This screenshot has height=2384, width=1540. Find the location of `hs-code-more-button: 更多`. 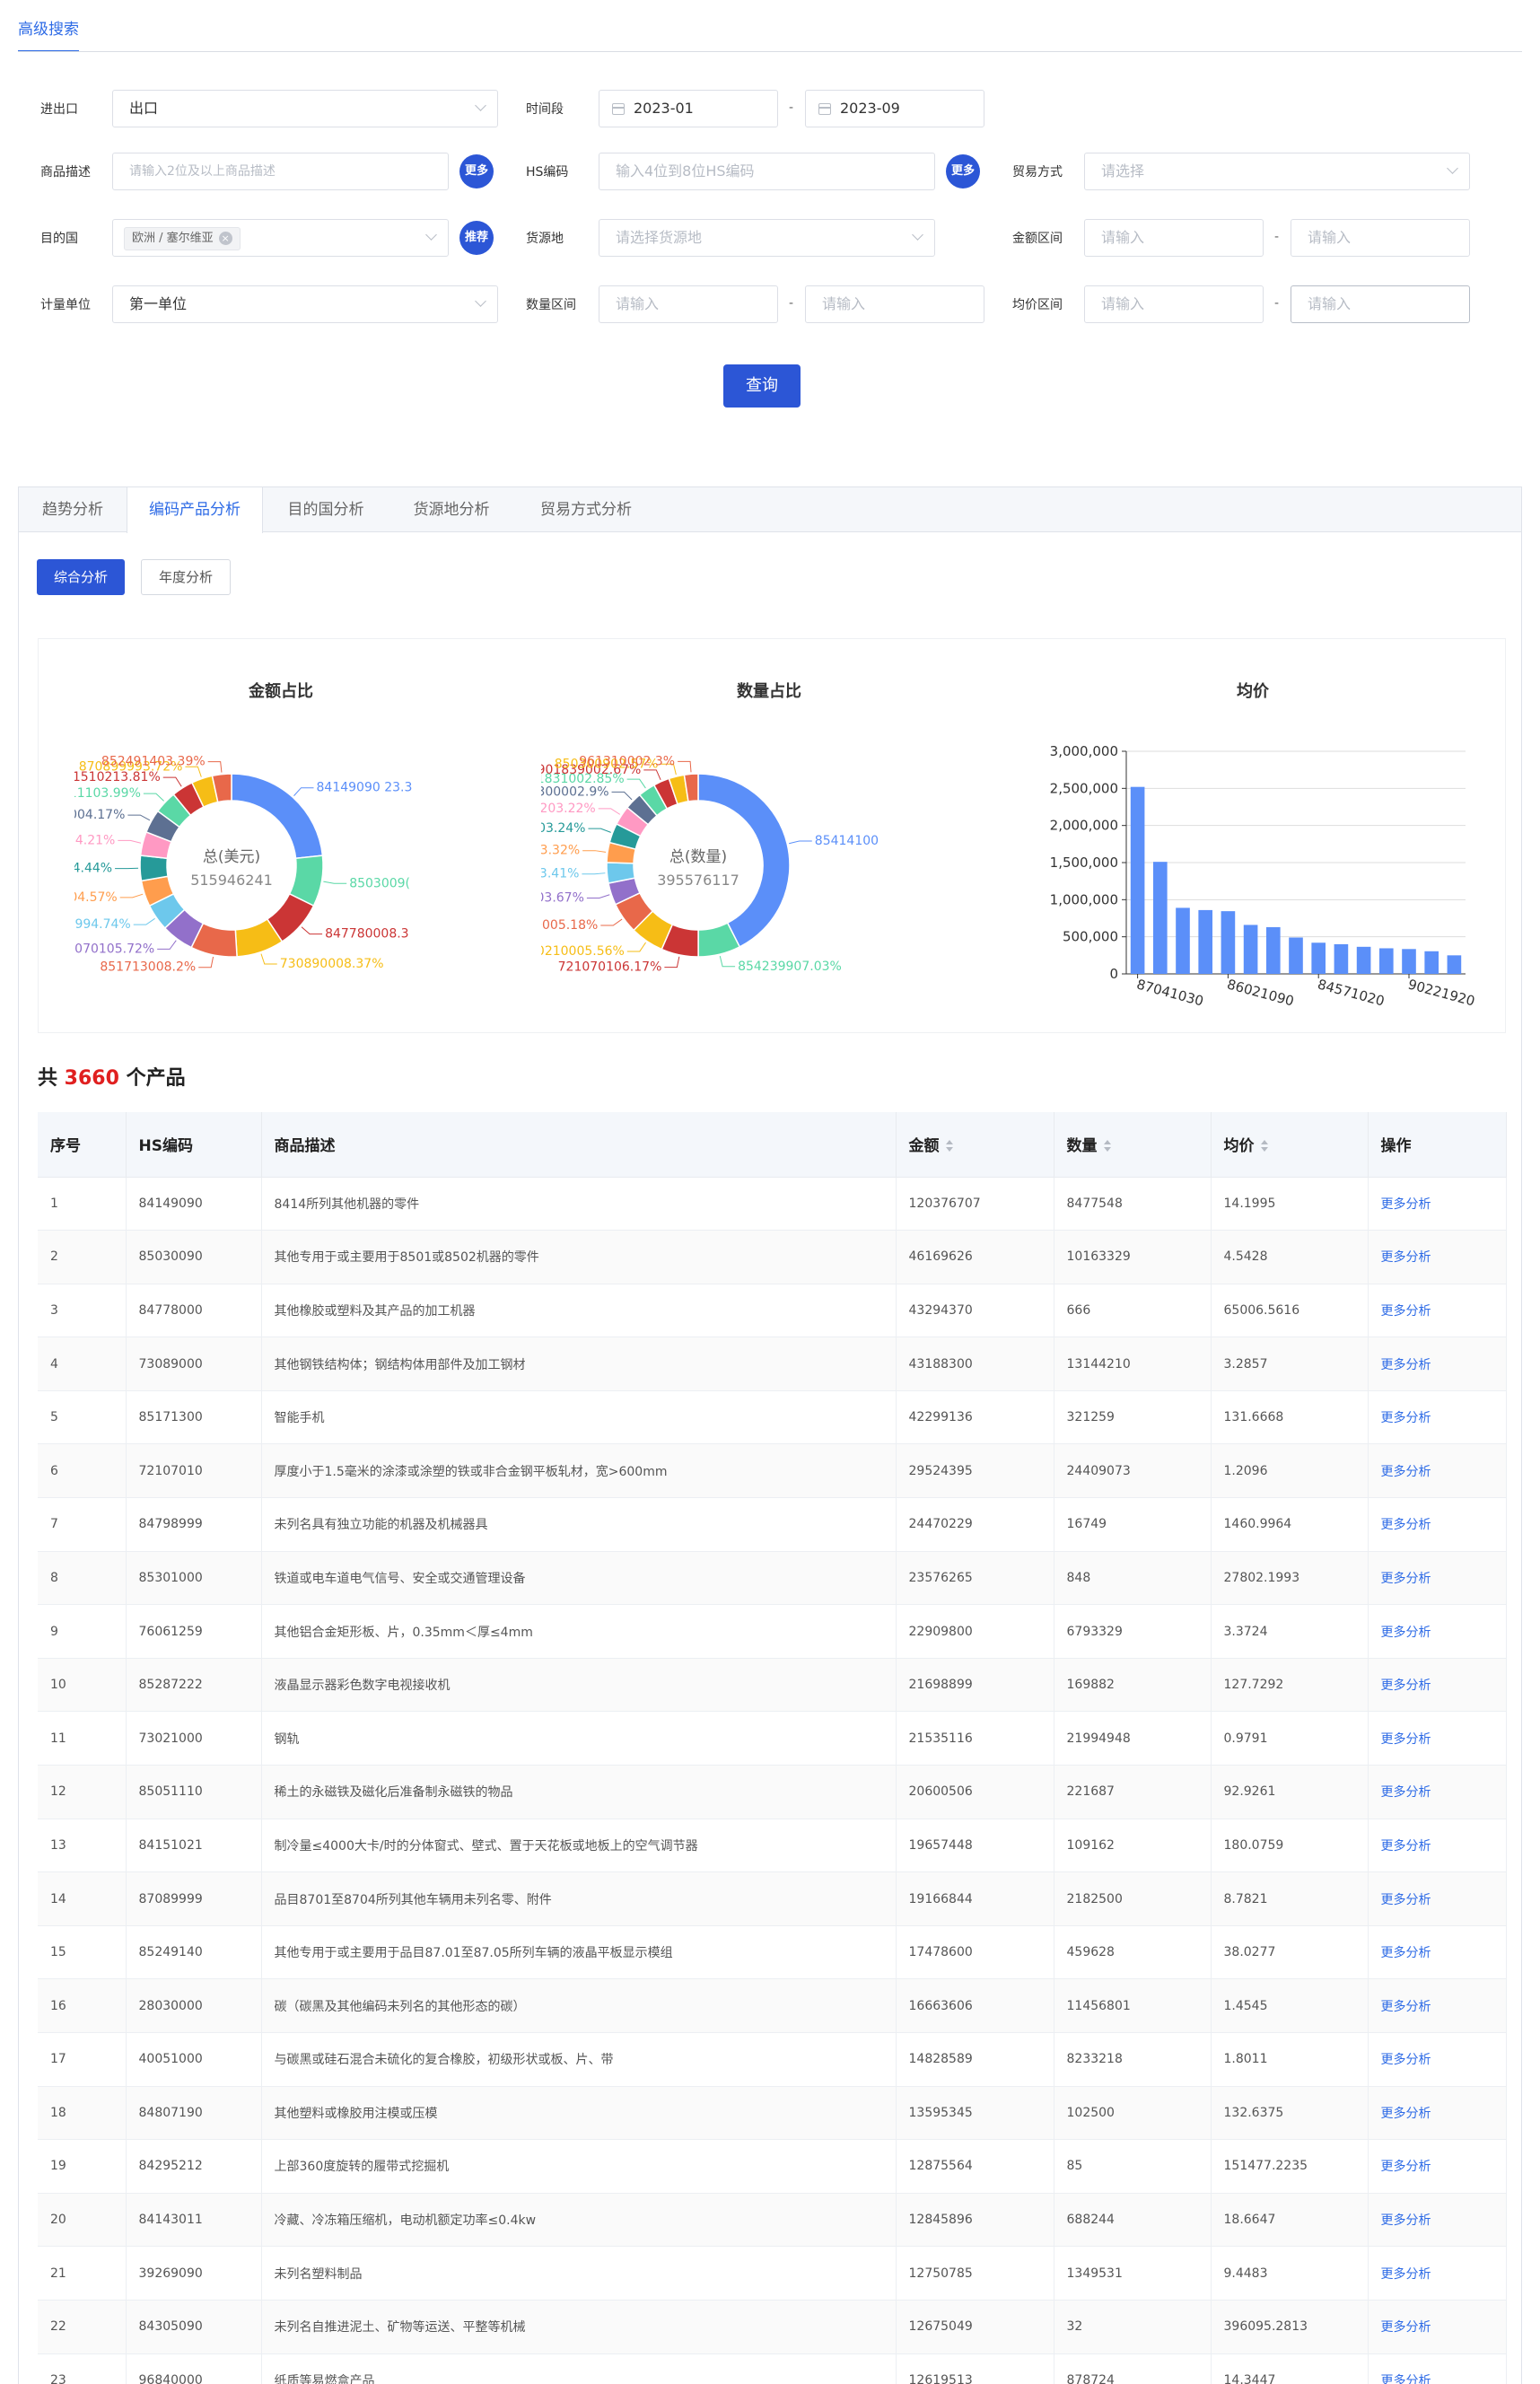

hs-code-more-button: 更多 is located at coordinates (963, 171).